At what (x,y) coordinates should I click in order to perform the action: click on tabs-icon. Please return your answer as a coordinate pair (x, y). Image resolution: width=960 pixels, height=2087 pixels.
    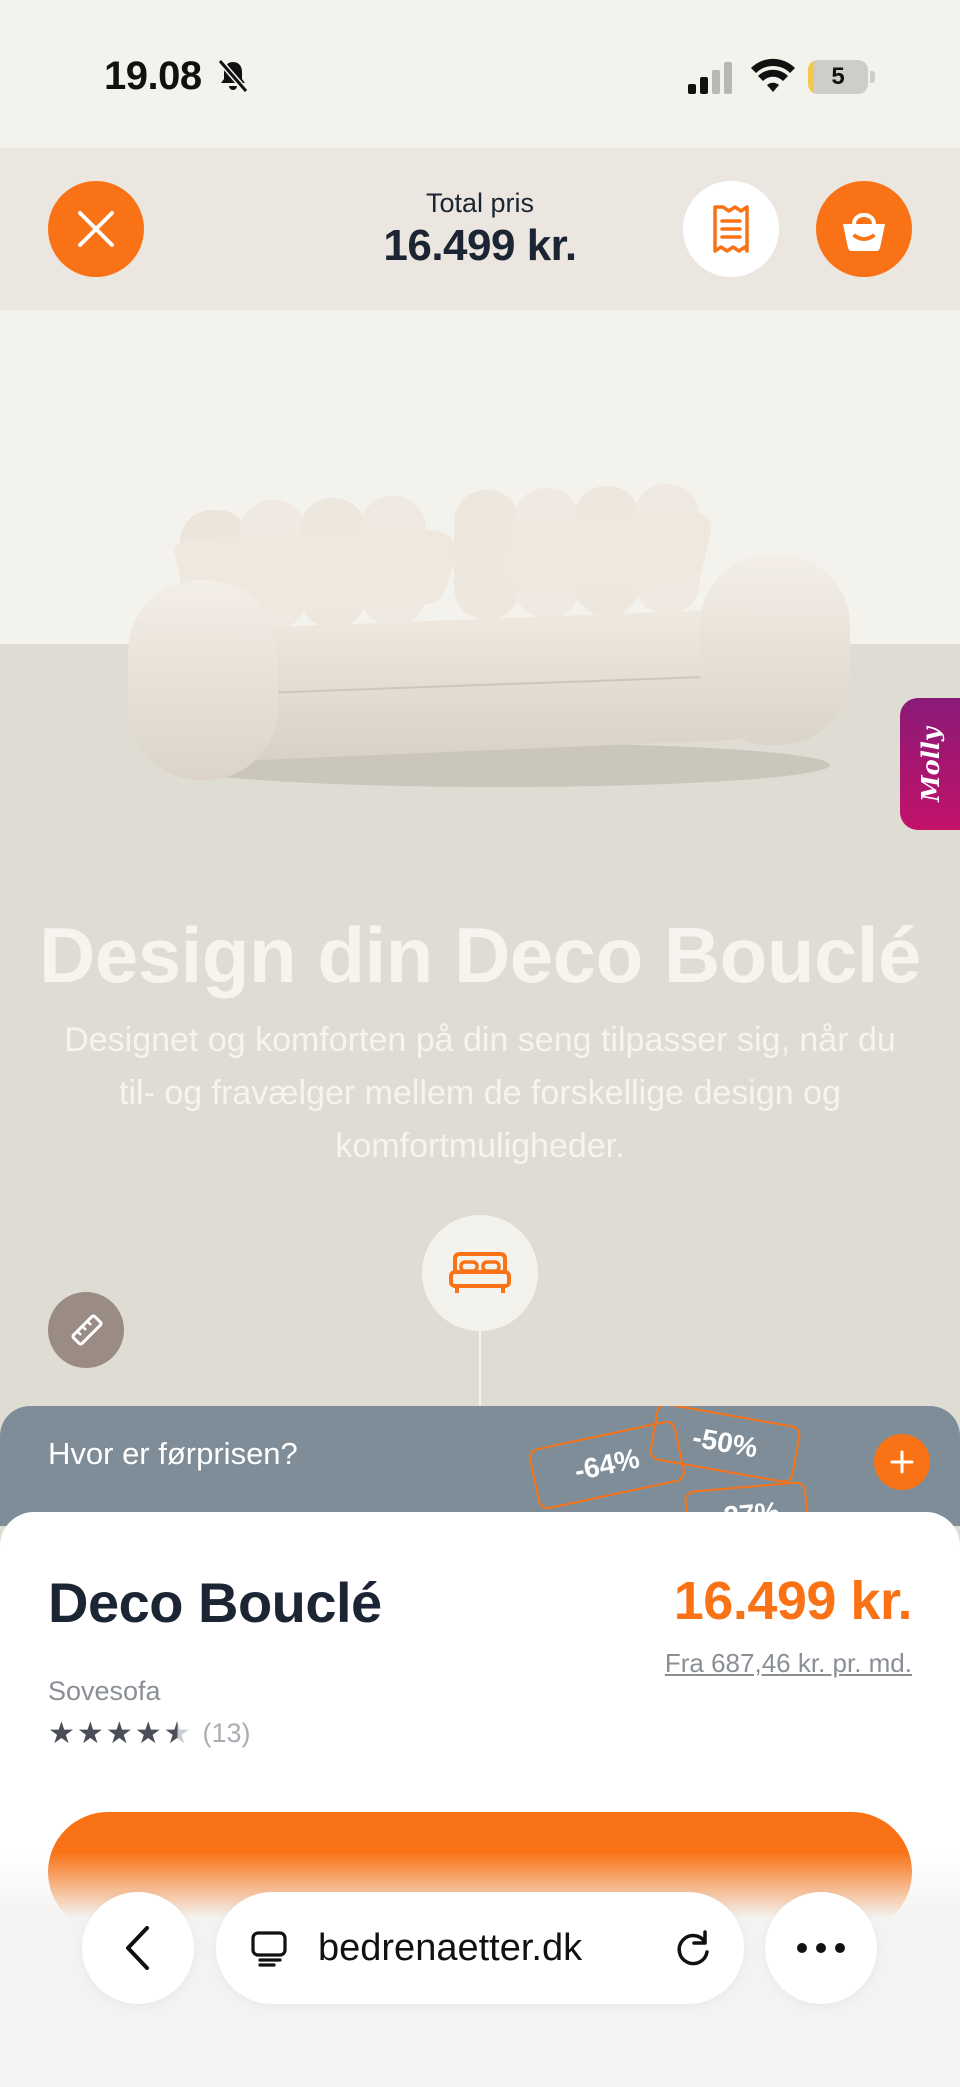
    Looking at the image, I should click on (269, 1949).